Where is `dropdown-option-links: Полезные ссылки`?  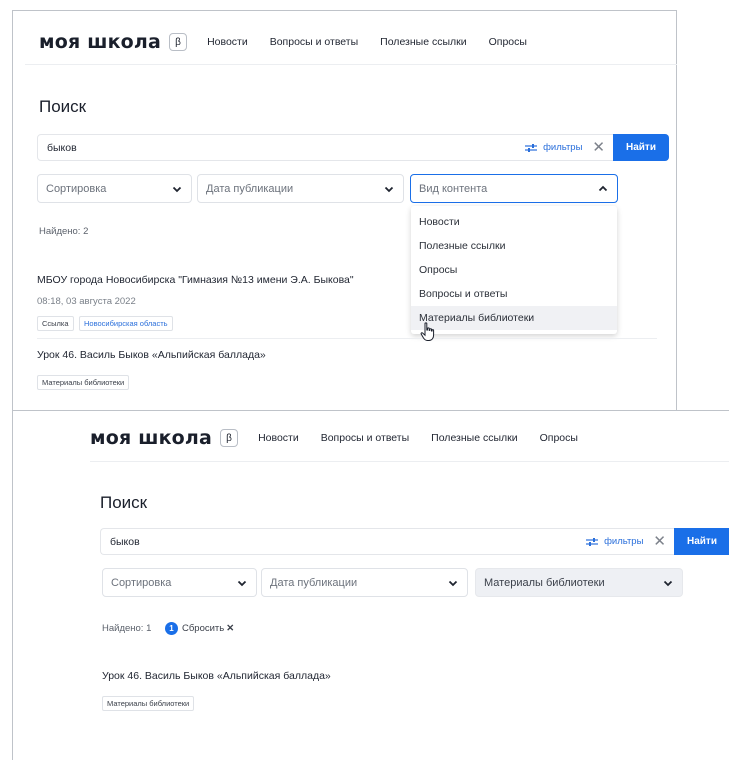 dropdown-option-links: Полезные ссылки is located at coordinates (514, 246).